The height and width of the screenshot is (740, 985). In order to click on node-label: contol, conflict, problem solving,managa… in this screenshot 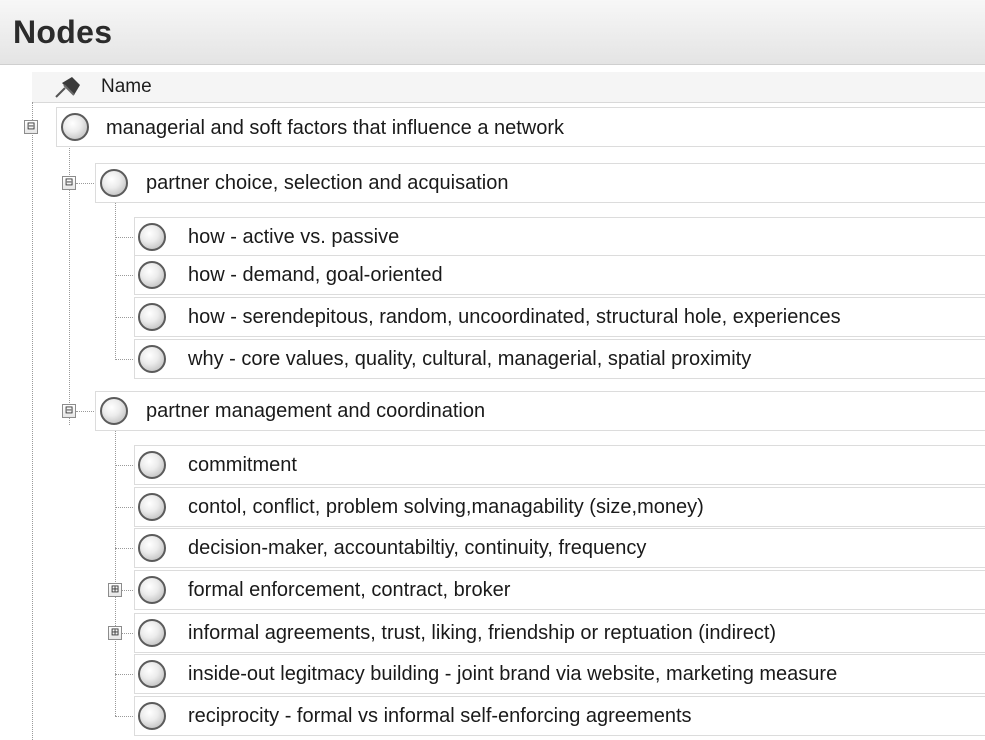, I will do `click(446, 507)`.